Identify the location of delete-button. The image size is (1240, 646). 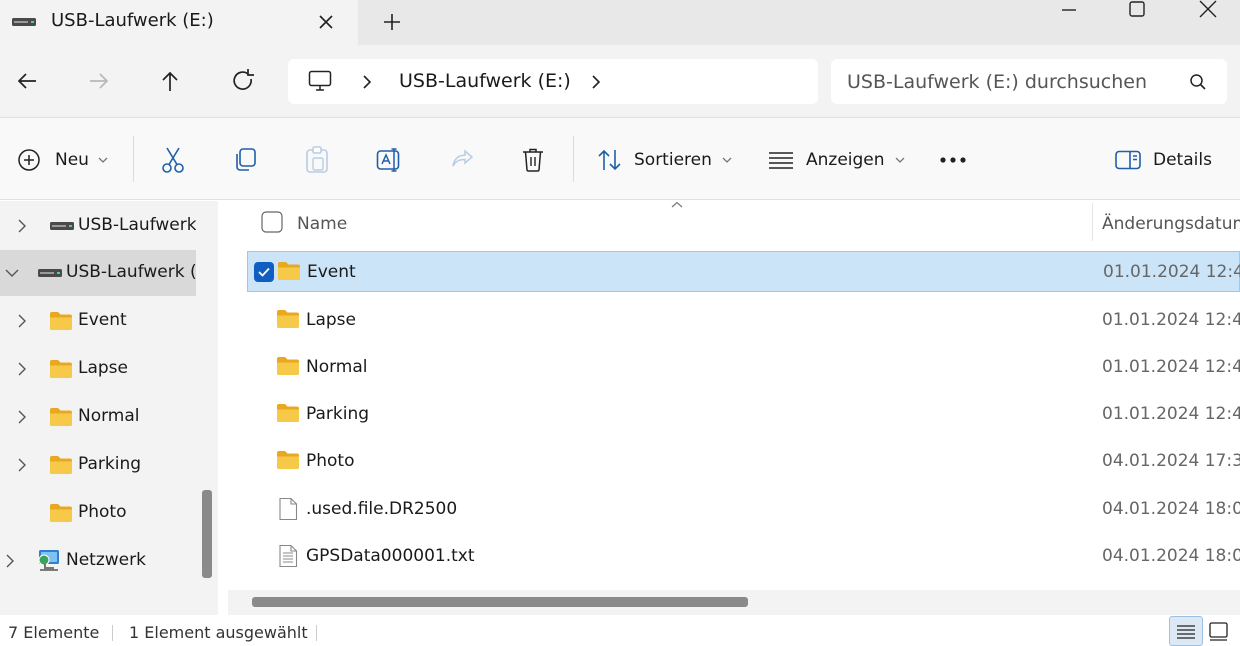
(533, 159).